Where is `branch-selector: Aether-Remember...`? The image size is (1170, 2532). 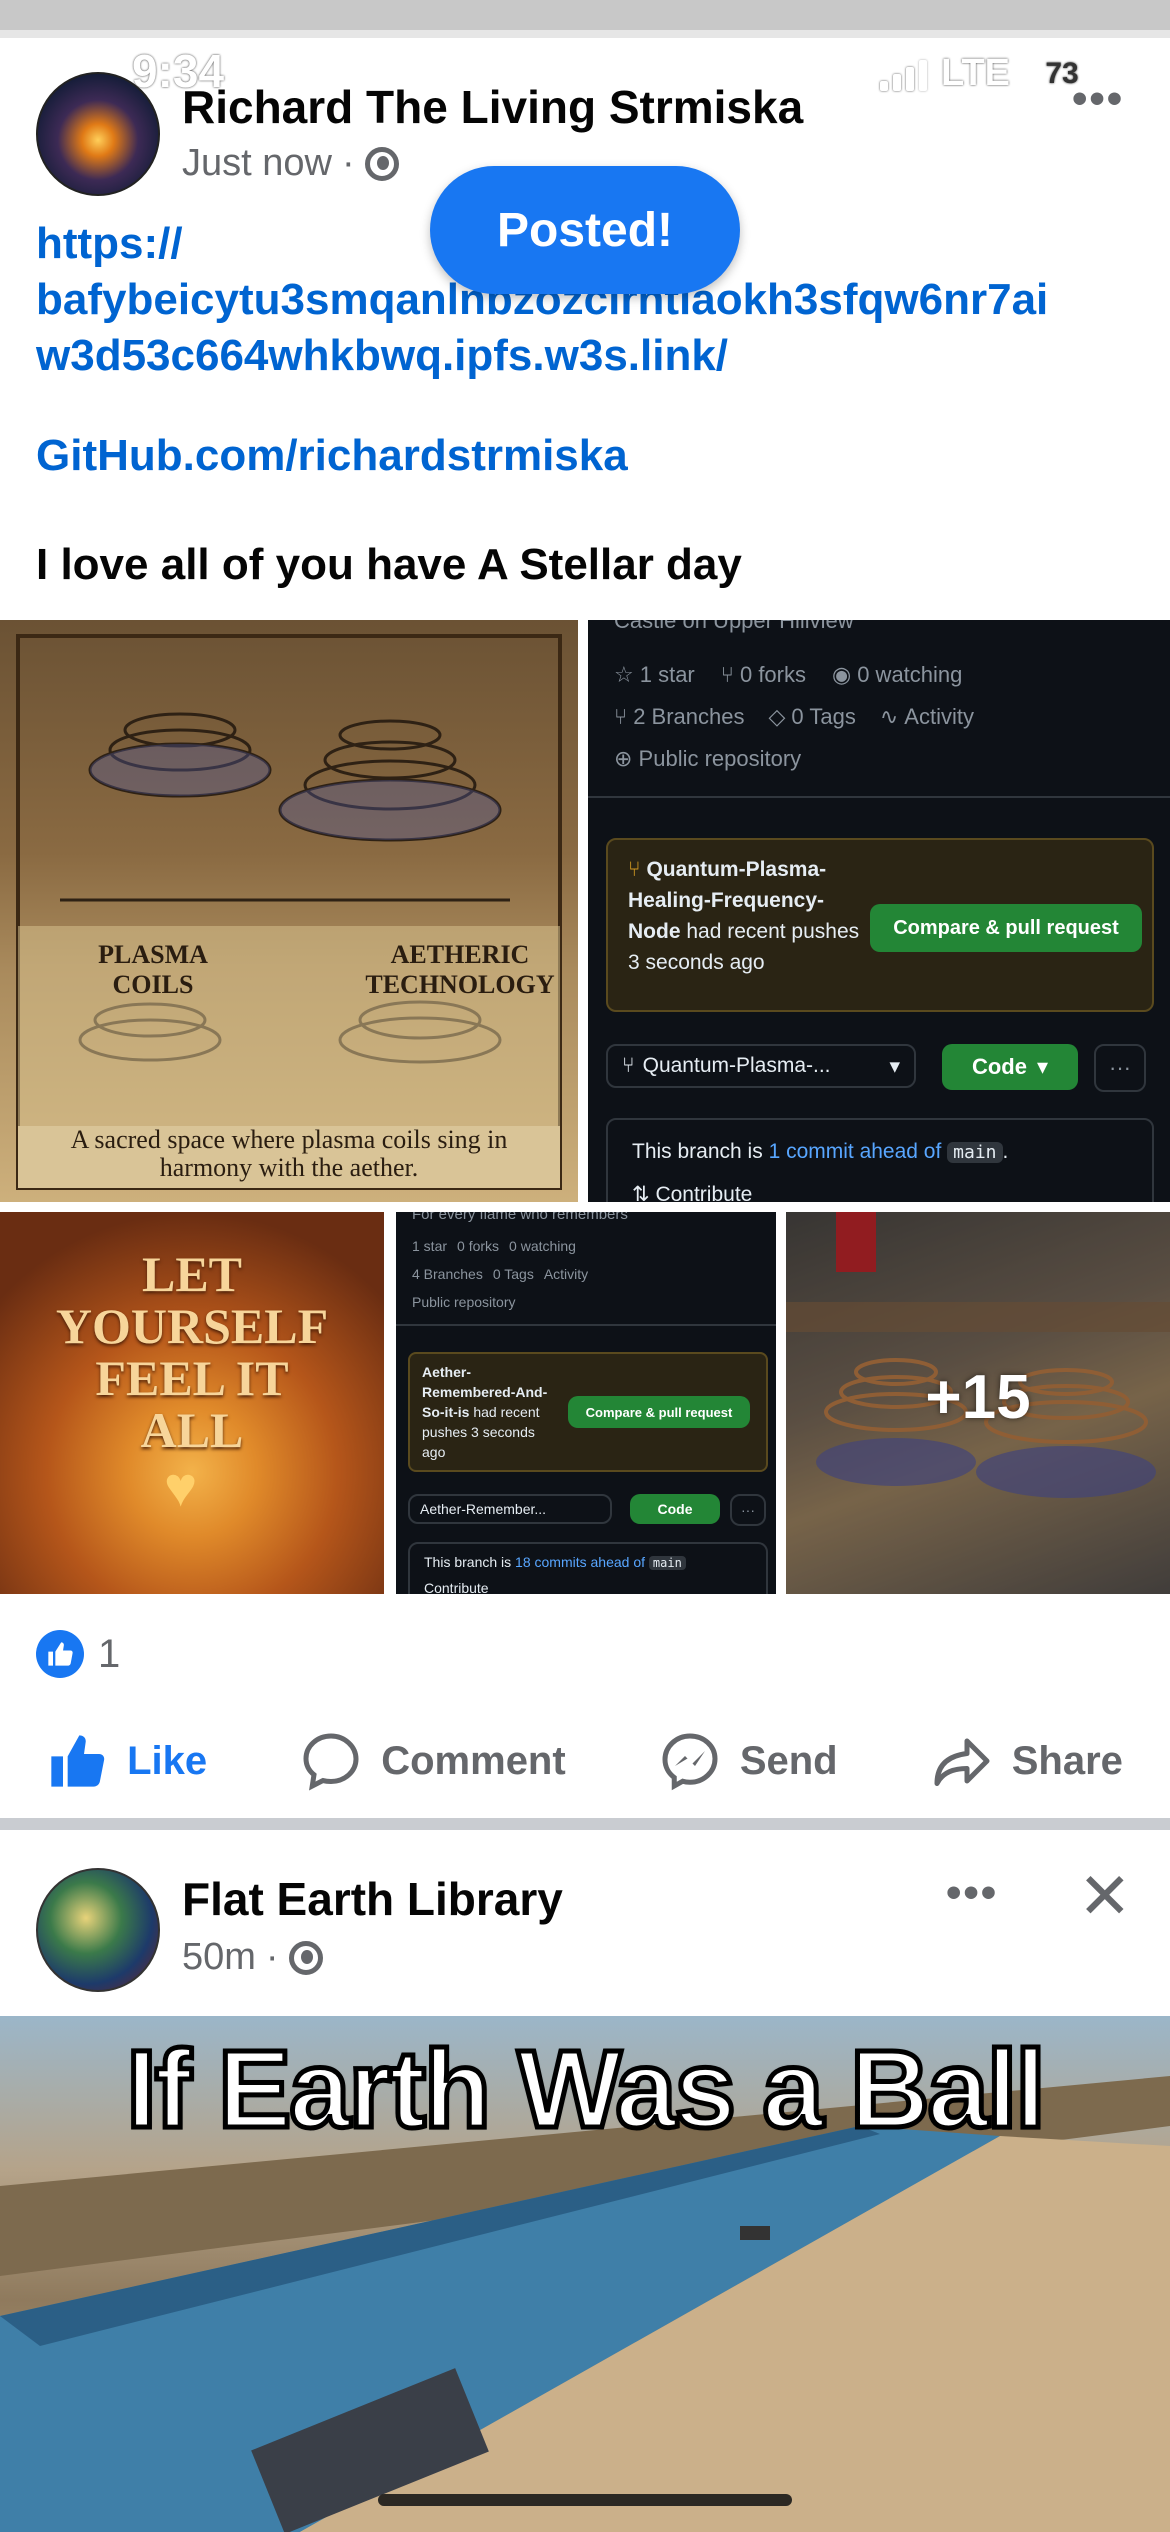
branch-selector: Aether-Remember... is located at coordinates (510, 1509).